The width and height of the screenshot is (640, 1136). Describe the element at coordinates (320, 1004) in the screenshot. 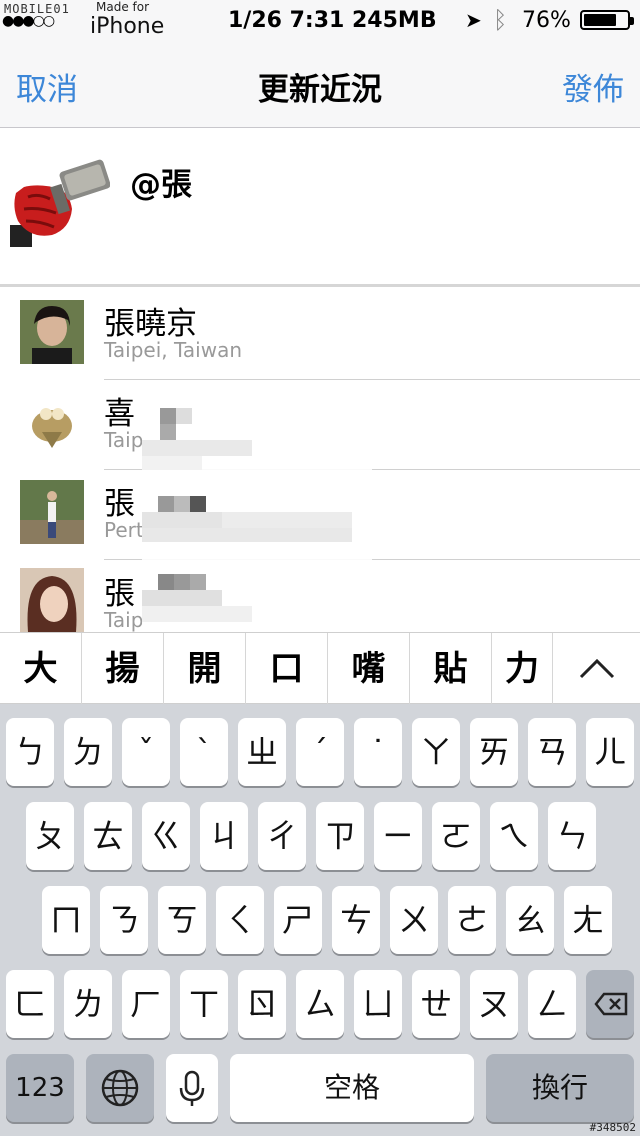

I see `key: ㄙ` at that location.